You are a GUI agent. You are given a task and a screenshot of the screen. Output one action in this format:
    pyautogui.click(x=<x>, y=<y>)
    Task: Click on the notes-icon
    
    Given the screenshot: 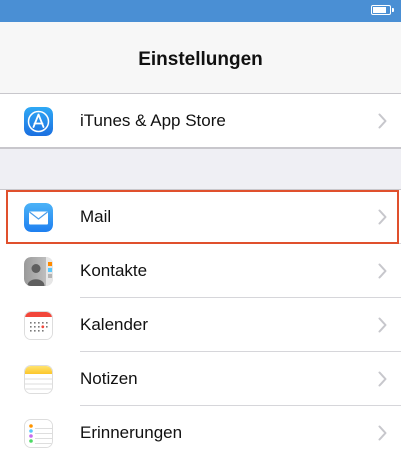 What is the action you would take?
    pyautogui.click(x=38, y=379)
    